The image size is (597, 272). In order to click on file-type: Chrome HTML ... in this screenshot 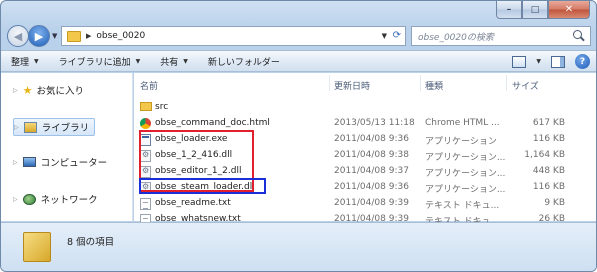, I will do `click(462, 123)`.